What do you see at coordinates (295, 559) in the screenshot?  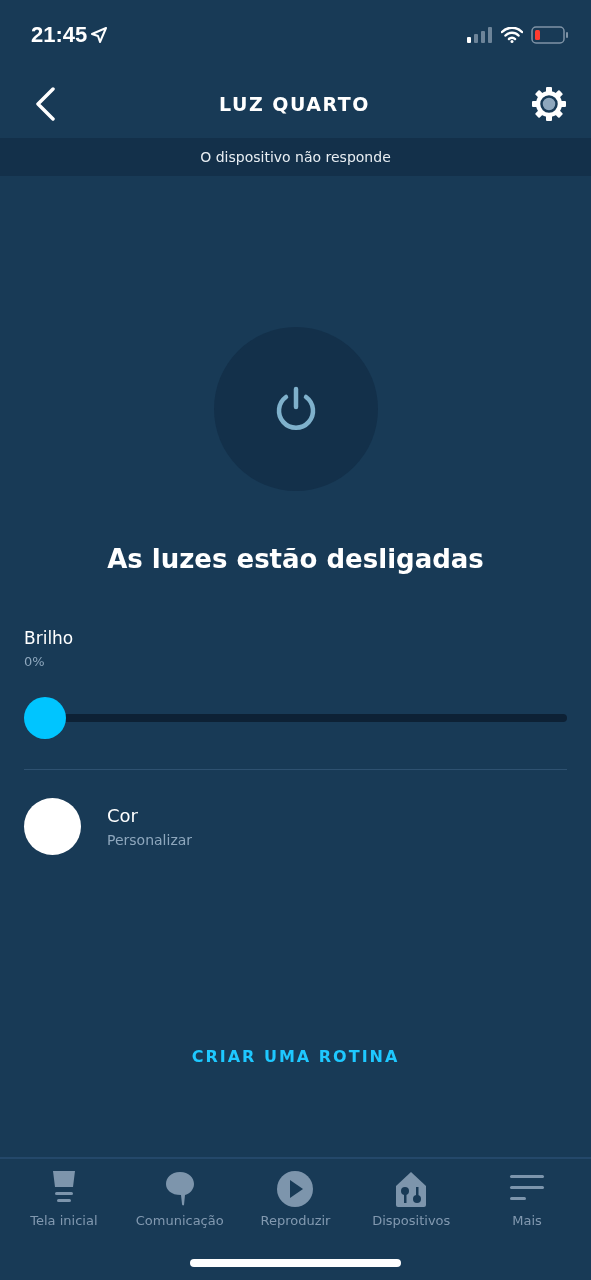 I see `light-status: As luzes estão desligadas` at bounding box center [295, 559].